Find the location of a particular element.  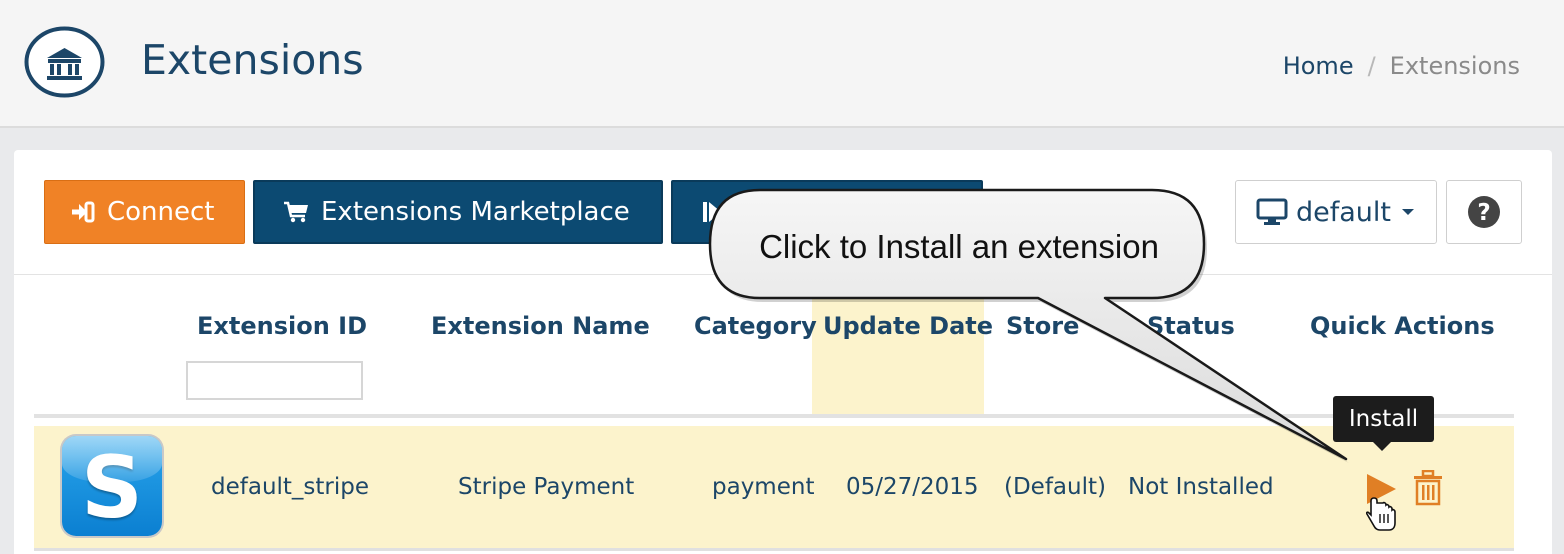

extensions-marketplace-button: Extensions Marketplace is located at coordinates (458, 212).